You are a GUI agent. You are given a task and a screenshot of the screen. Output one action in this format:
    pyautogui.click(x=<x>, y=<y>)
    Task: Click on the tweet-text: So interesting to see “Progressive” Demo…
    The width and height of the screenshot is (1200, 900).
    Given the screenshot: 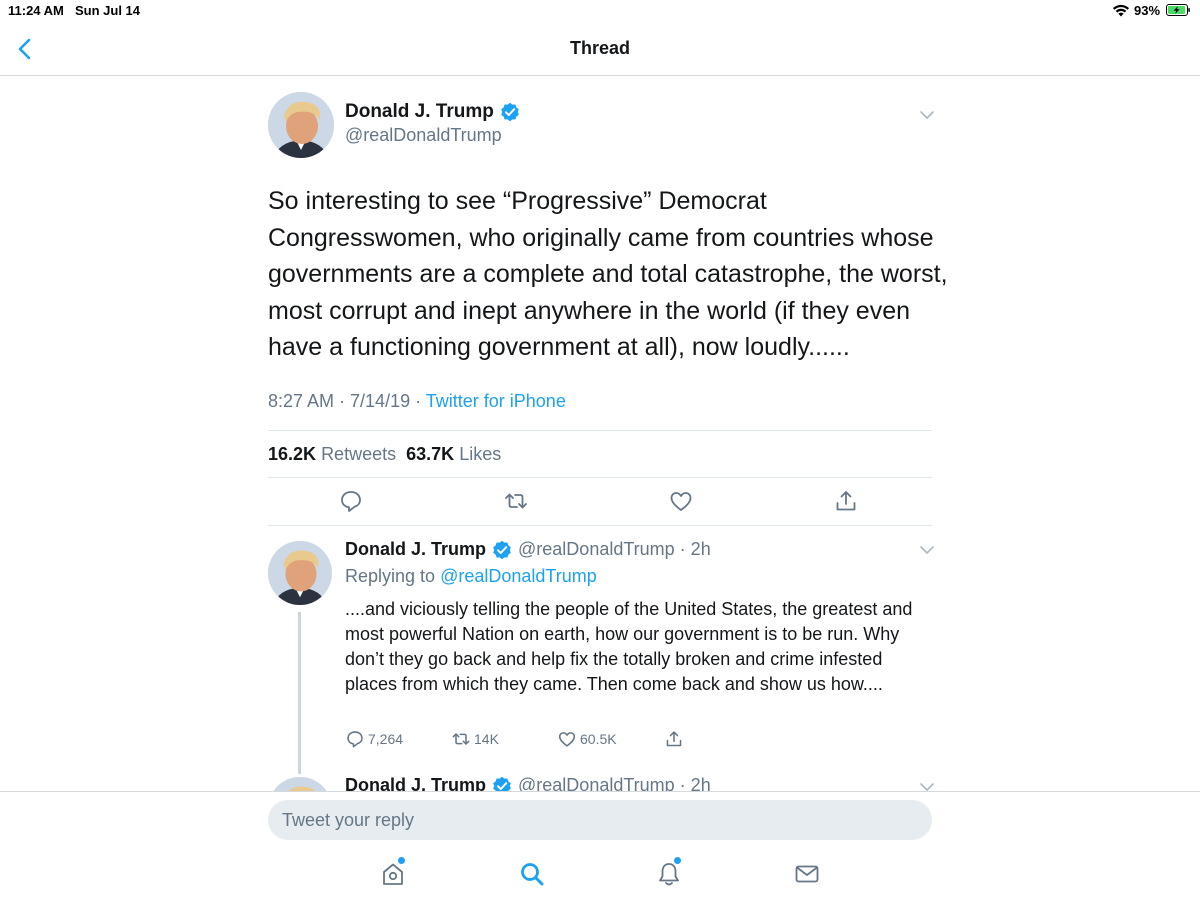 What is the action you would take?
    pyautogui.click(x=608, y=274)
    